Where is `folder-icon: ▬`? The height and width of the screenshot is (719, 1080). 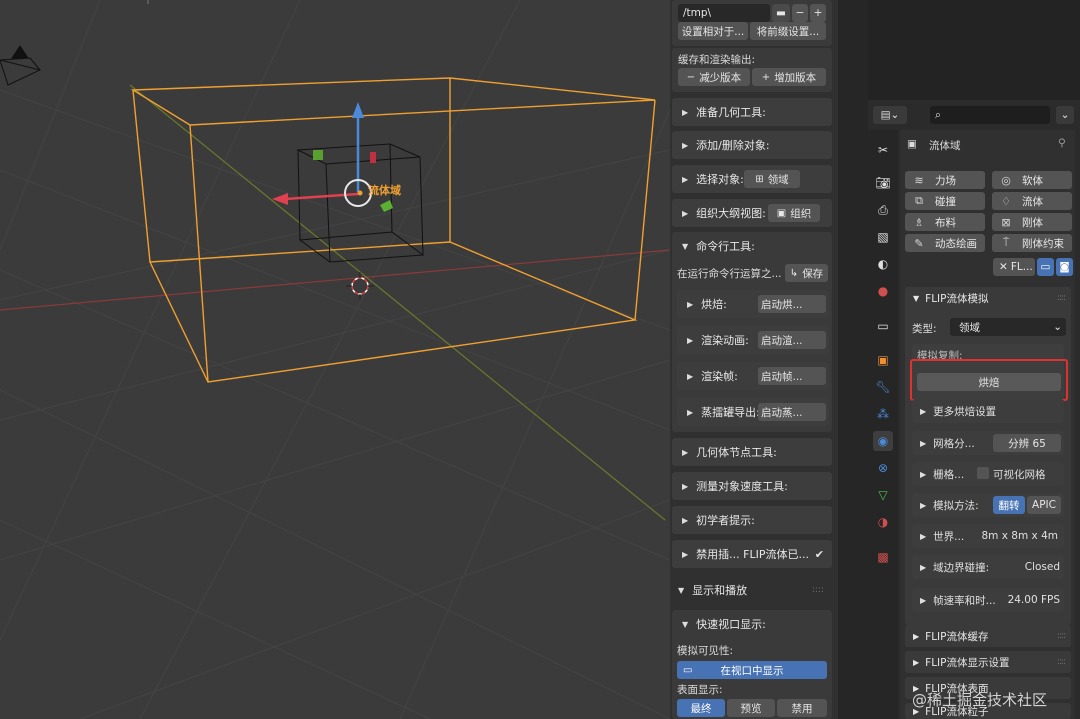 folder-icon: ▬ is located at coordinates (781, 13).